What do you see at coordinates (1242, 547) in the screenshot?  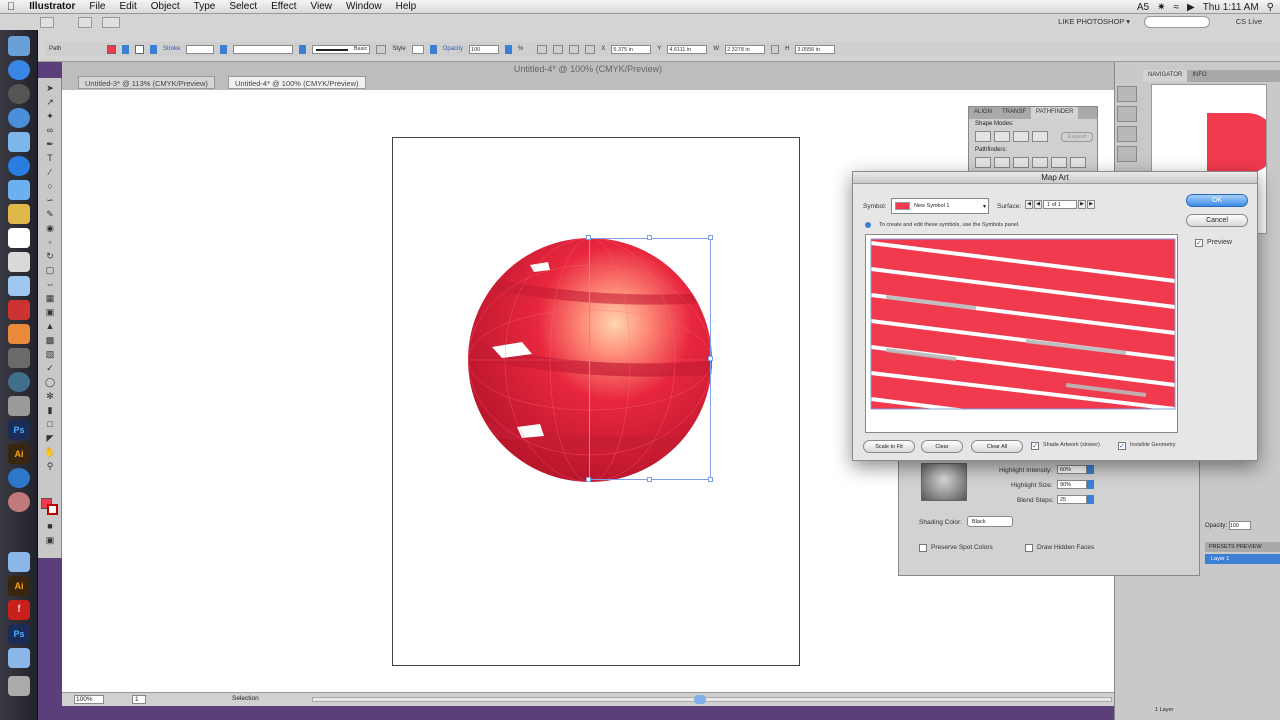 I see `layers-panel-tab: PRESETS PREVIEW` at bounding box center [1242, 547].